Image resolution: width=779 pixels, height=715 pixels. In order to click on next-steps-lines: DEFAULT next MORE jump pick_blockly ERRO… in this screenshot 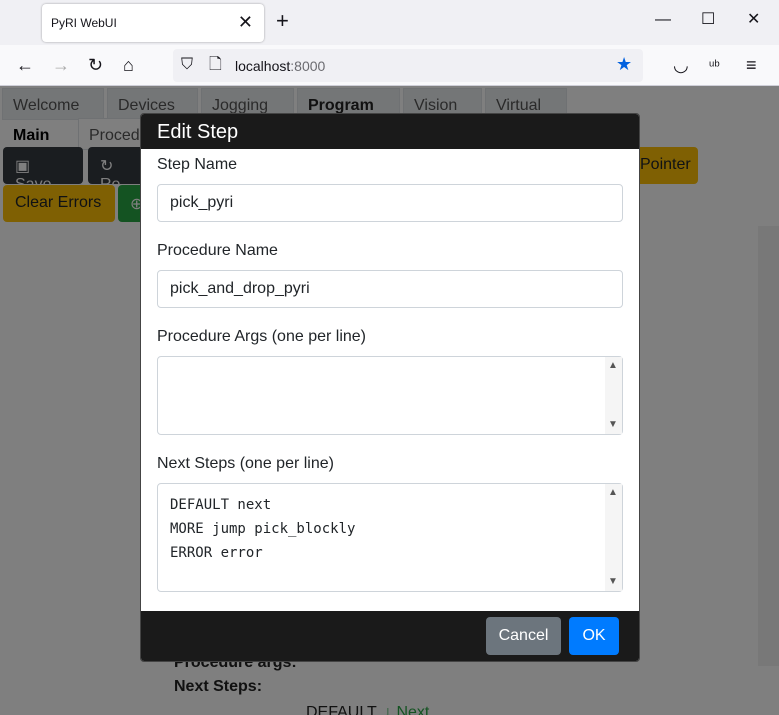, I will do `click(262, 529)`.